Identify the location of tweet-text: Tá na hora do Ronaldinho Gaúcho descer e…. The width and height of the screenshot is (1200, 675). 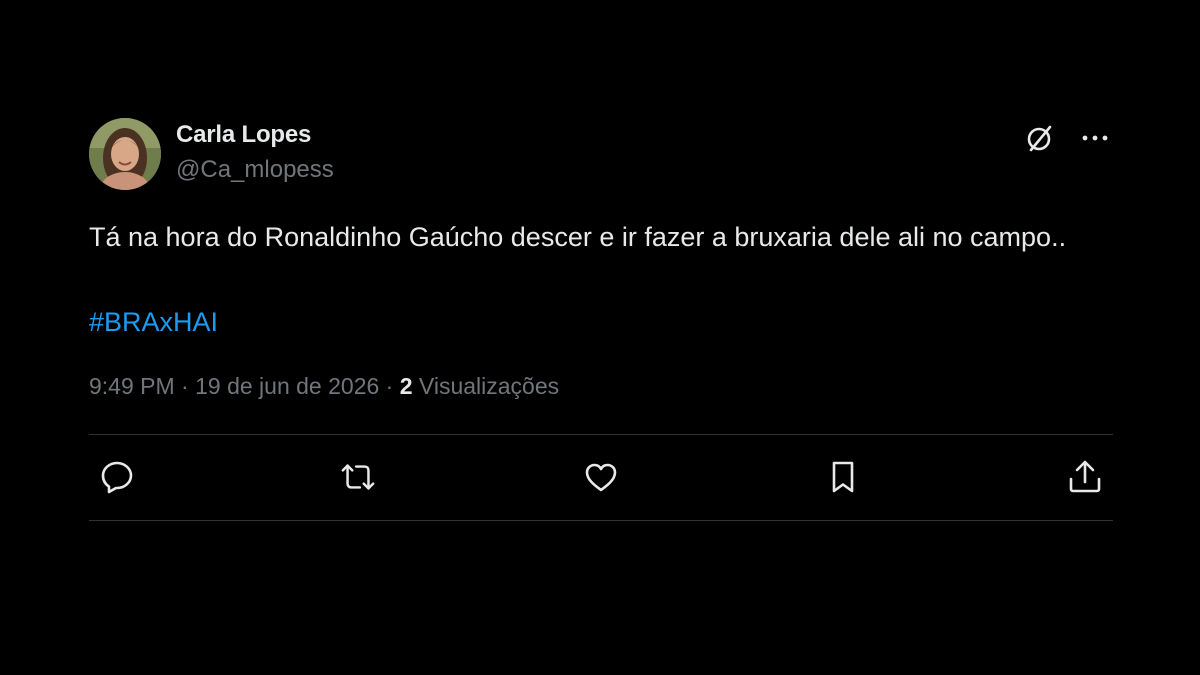
(578, 237).